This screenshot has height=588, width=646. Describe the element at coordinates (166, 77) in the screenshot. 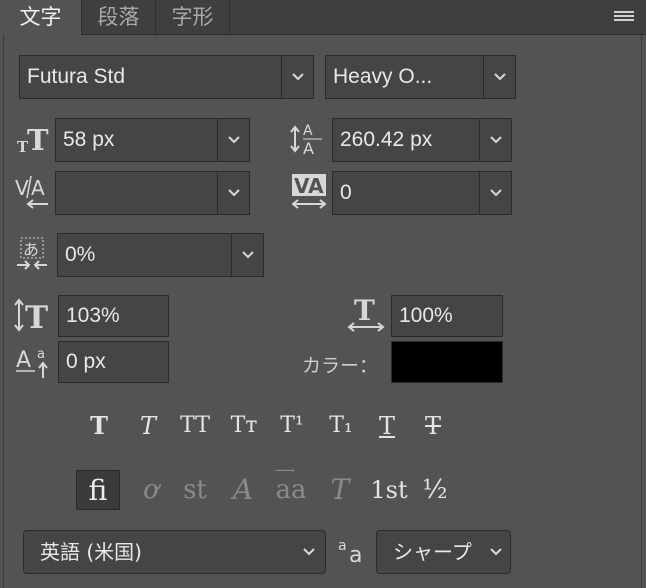

I see `font-family-select: Futura Std` at that location.